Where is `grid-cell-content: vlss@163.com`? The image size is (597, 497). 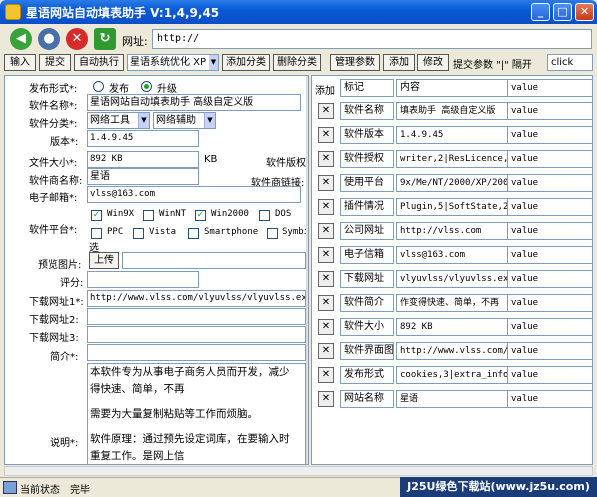 grid-cell-content: vlss@163.com is located at coordinates (452, 255).